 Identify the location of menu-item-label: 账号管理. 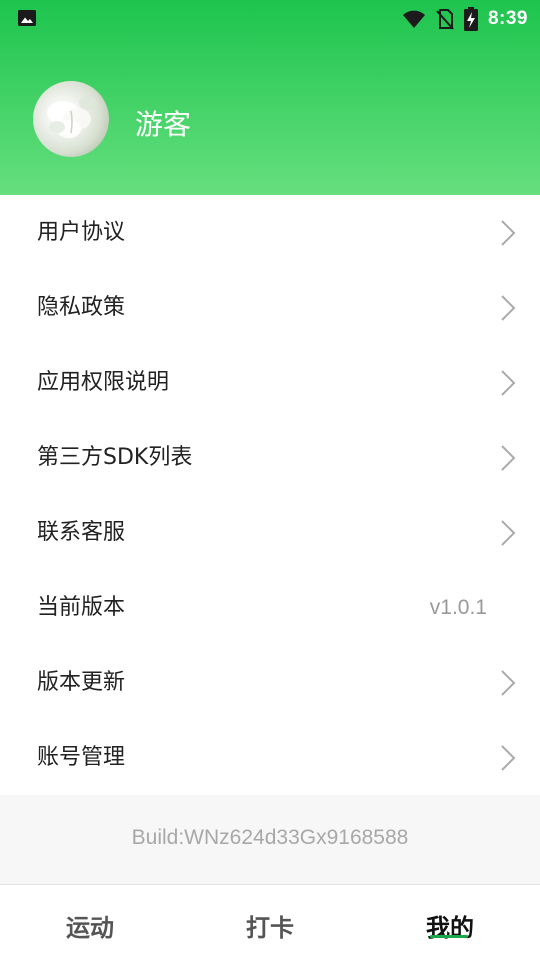
(81, 757).